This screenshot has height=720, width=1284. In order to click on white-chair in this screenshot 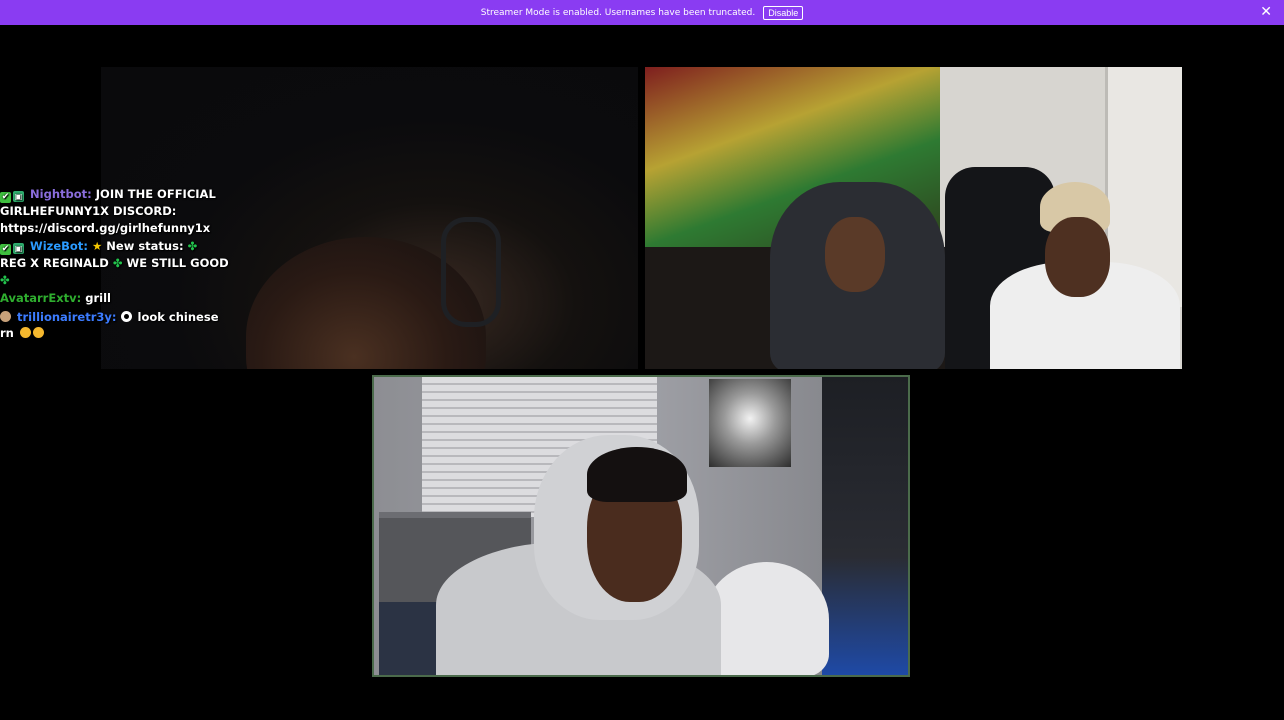, I will do `click(766, 618)`.